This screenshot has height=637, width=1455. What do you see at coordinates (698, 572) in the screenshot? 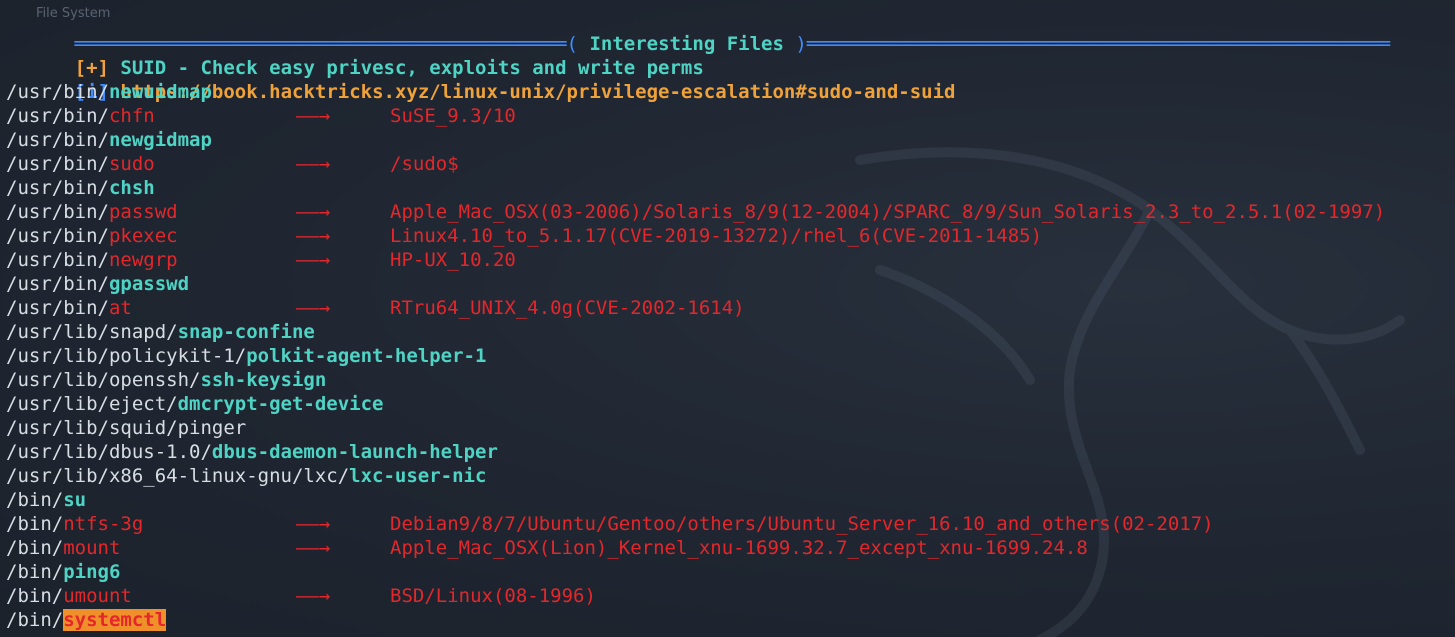
I see `suid-file-row: /bin/ping6` at bounding box center [698, 572].